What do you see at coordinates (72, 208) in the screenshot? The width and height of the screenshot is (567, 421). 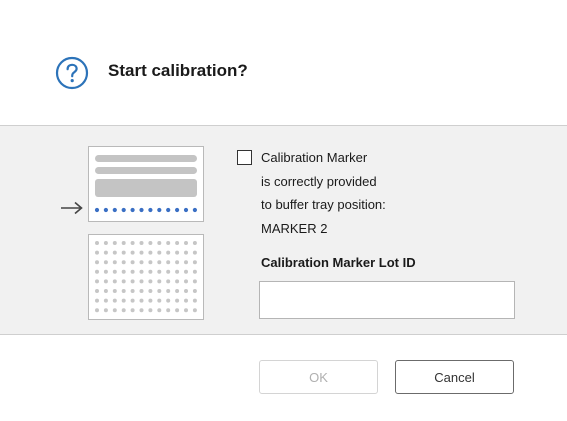 I see `arrow-right-icon` at bounding box center [72, 208].